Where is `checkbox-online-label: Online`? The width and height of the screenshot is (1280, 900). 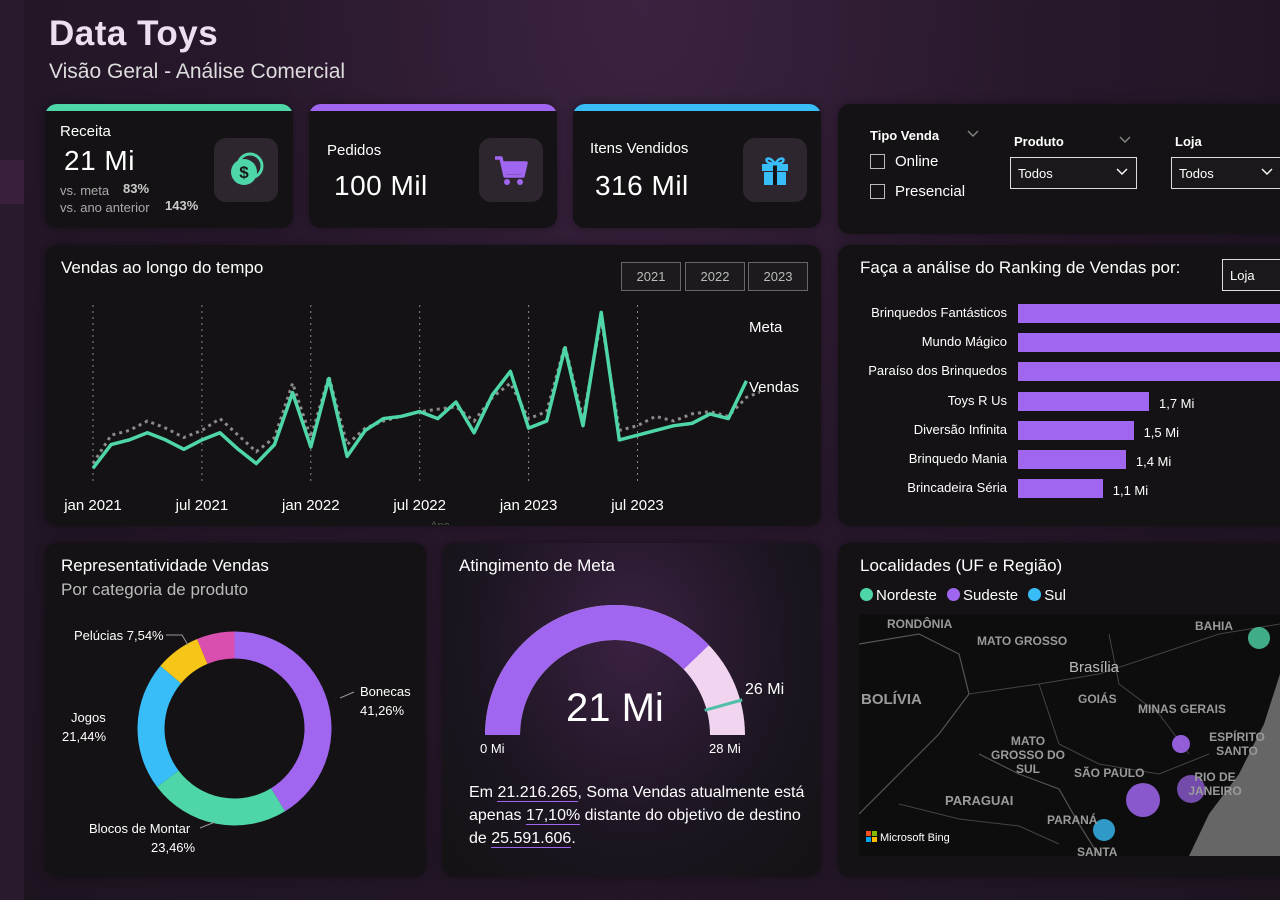 checkbox-online-label: Online is located at coordinates (916, 161).